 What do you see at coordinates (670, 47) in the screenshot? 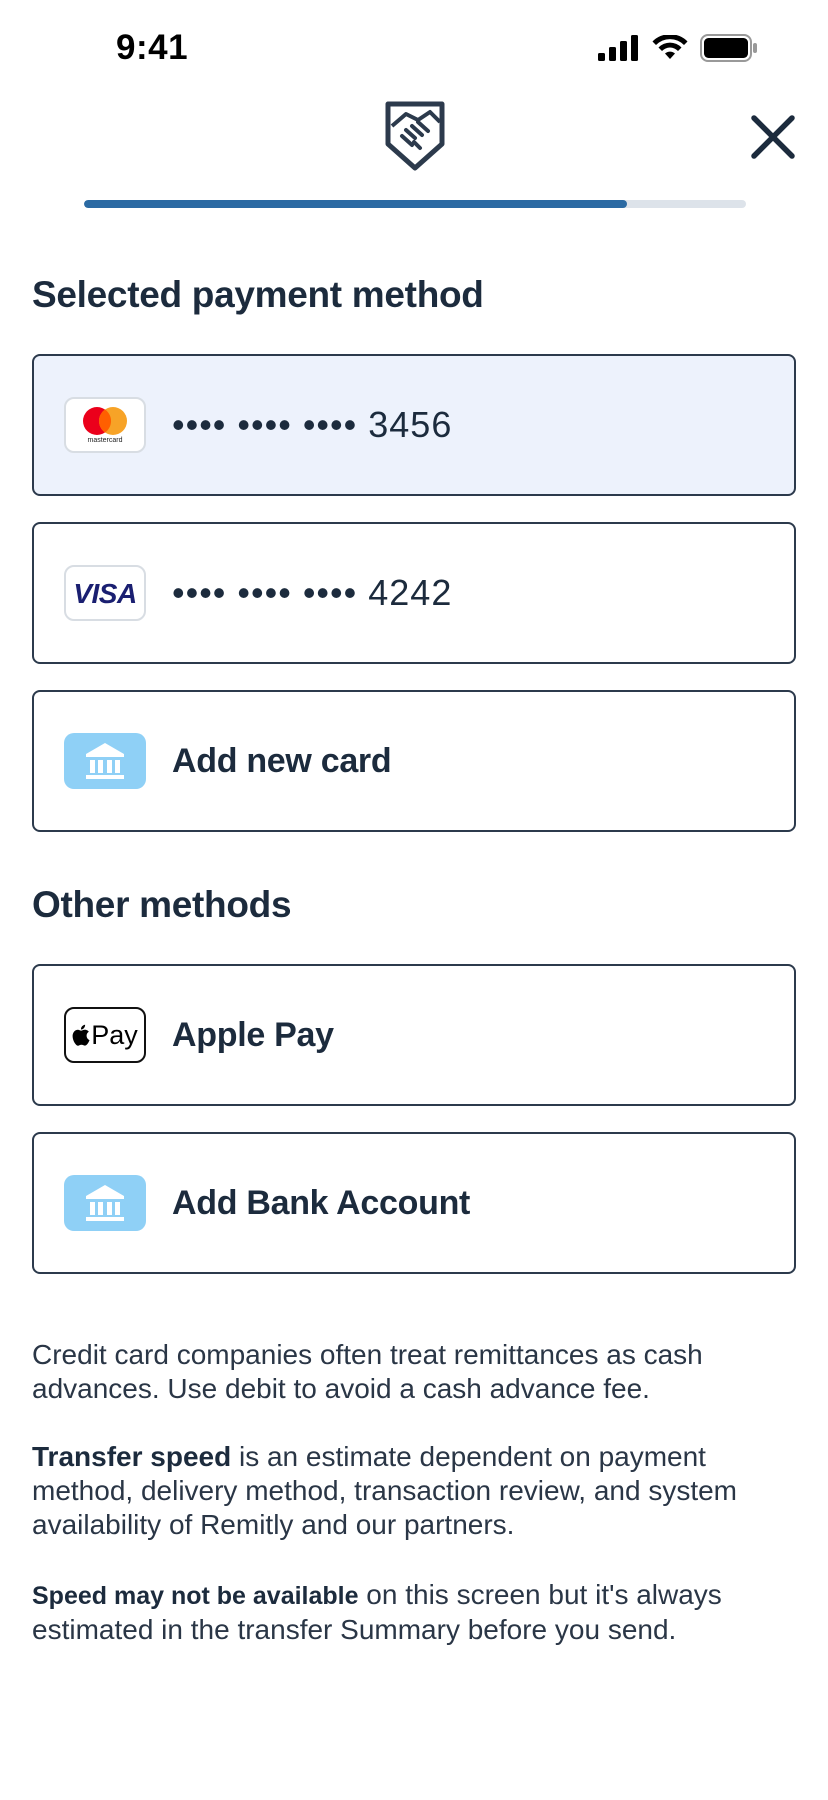
I see `wifi-icon` at bounding box center [670, 47].